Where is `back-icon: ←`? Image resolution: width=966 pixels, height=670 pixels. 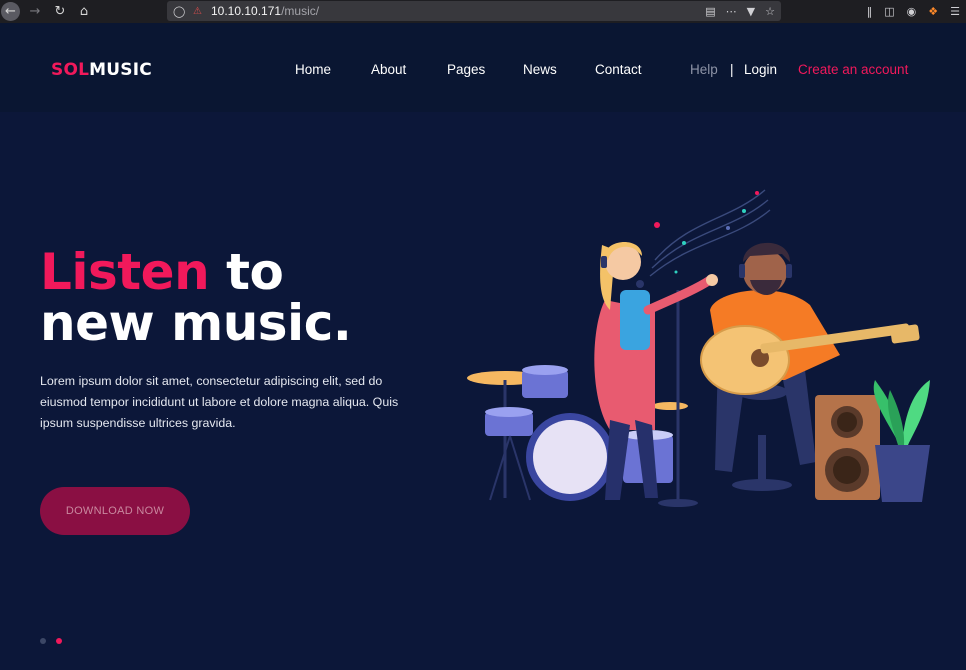 back-icon: ← is located at coordinates (10, 11).